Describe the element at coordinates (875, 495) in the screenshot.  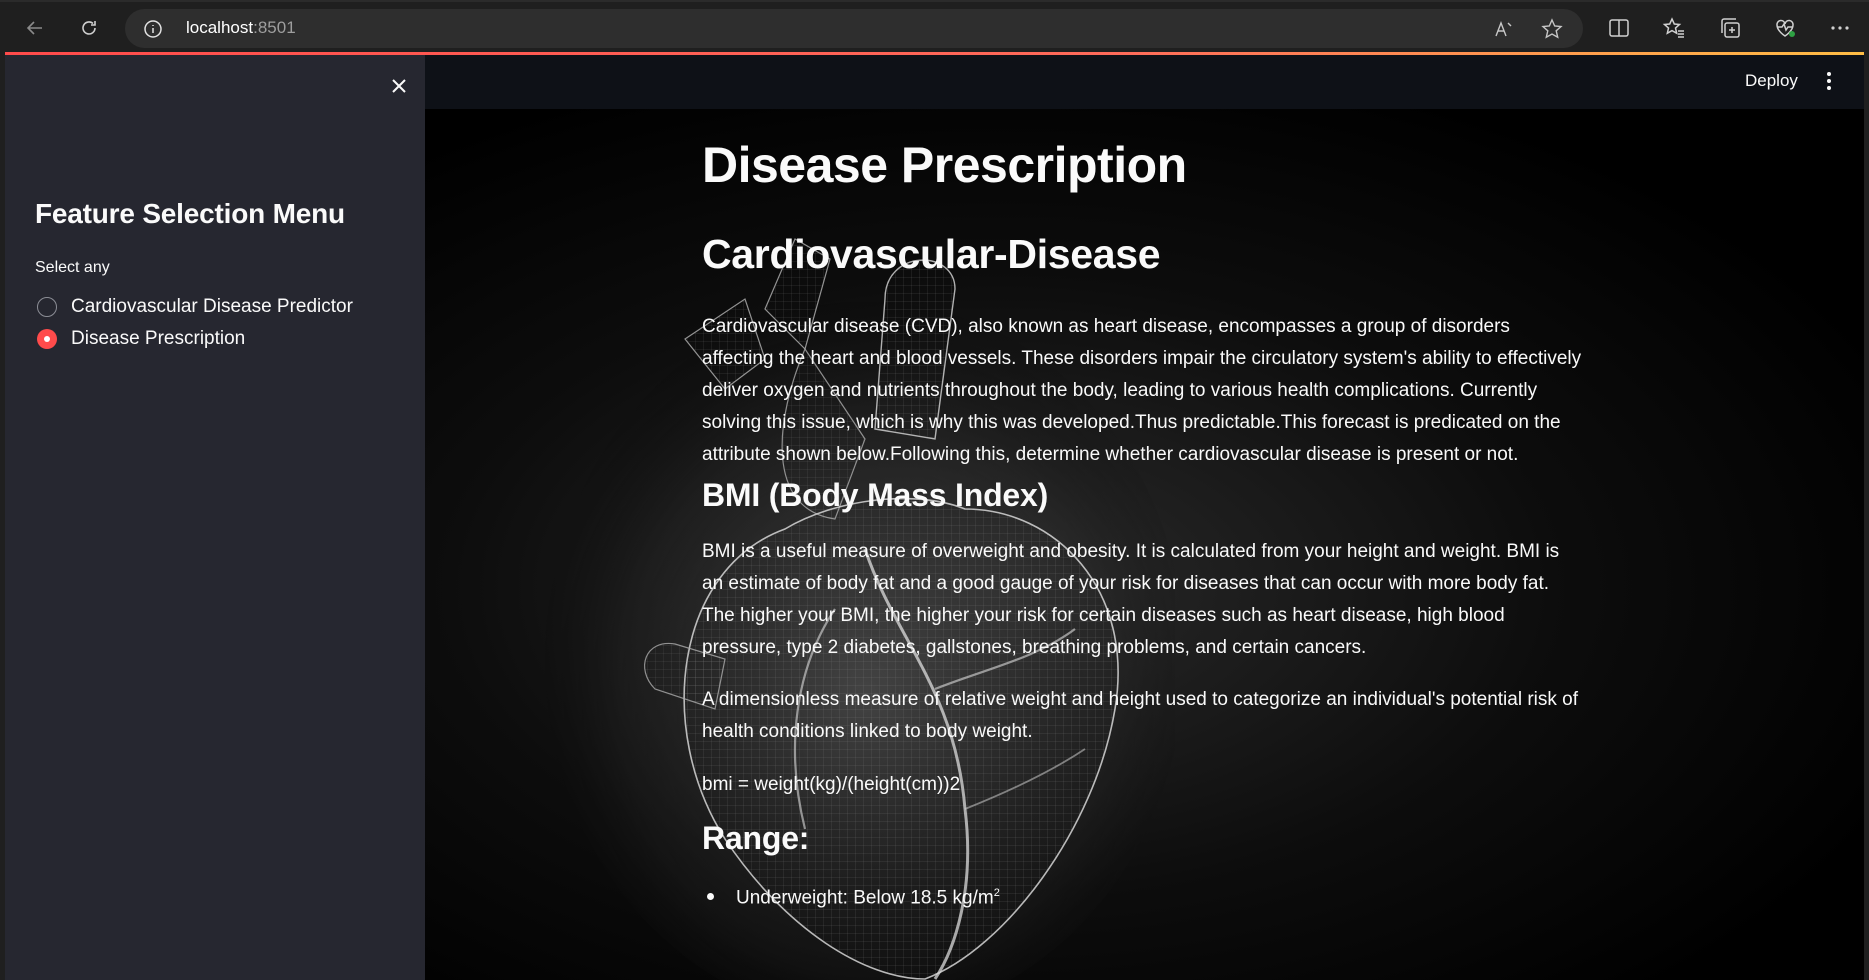
I see `bmi-heading: BMI (Body Mass Index)` at that location.